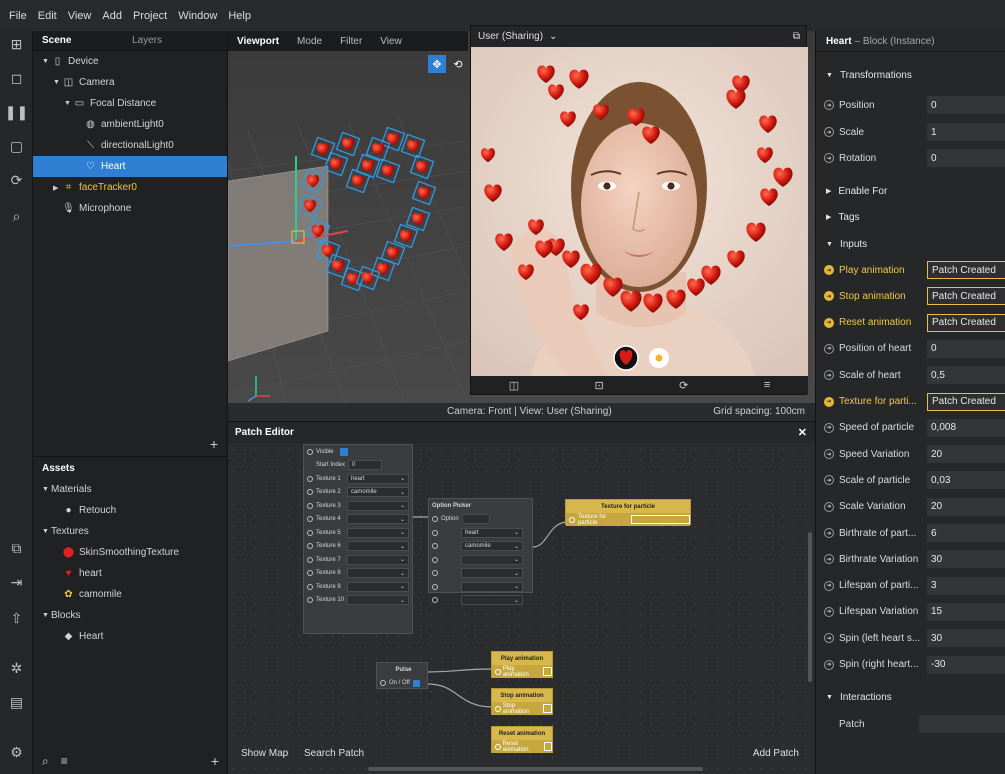 The width and height of the screenshot is (1005, 774). What do you see at coordinates (130, 594) in the screenshot?
I see `tree-item: ✿ camomile` at bounding box center [130, 594].